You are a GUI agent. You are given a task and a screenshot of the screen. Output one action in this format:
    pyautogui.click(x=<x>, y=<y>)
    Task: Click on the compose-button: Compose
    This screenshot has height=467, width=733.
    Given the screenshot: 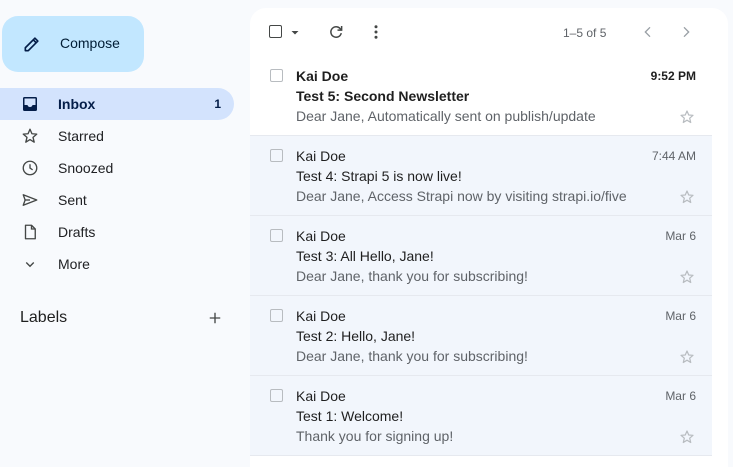 What is the action you would take?
    pyautogui.click(x=73, y=44)
    